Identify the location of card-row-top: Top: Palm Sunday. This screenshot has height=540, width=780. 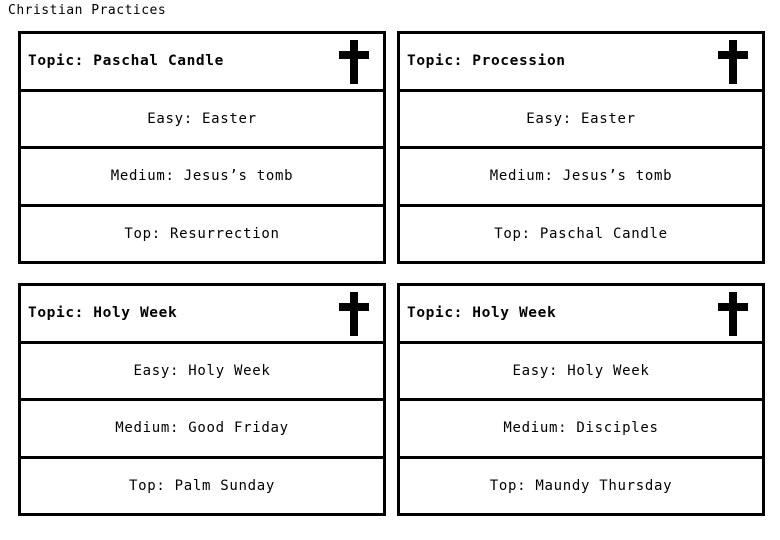
(202, 486).